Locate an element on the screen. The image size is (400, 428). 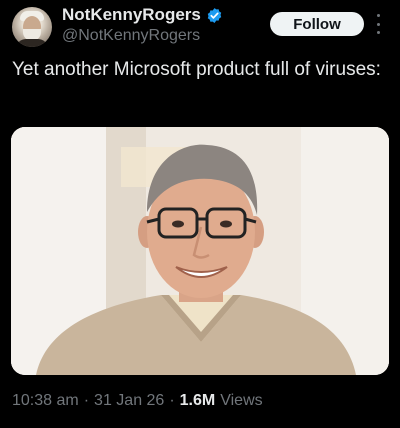
more-options-icon is located at coordinates (378, 24).